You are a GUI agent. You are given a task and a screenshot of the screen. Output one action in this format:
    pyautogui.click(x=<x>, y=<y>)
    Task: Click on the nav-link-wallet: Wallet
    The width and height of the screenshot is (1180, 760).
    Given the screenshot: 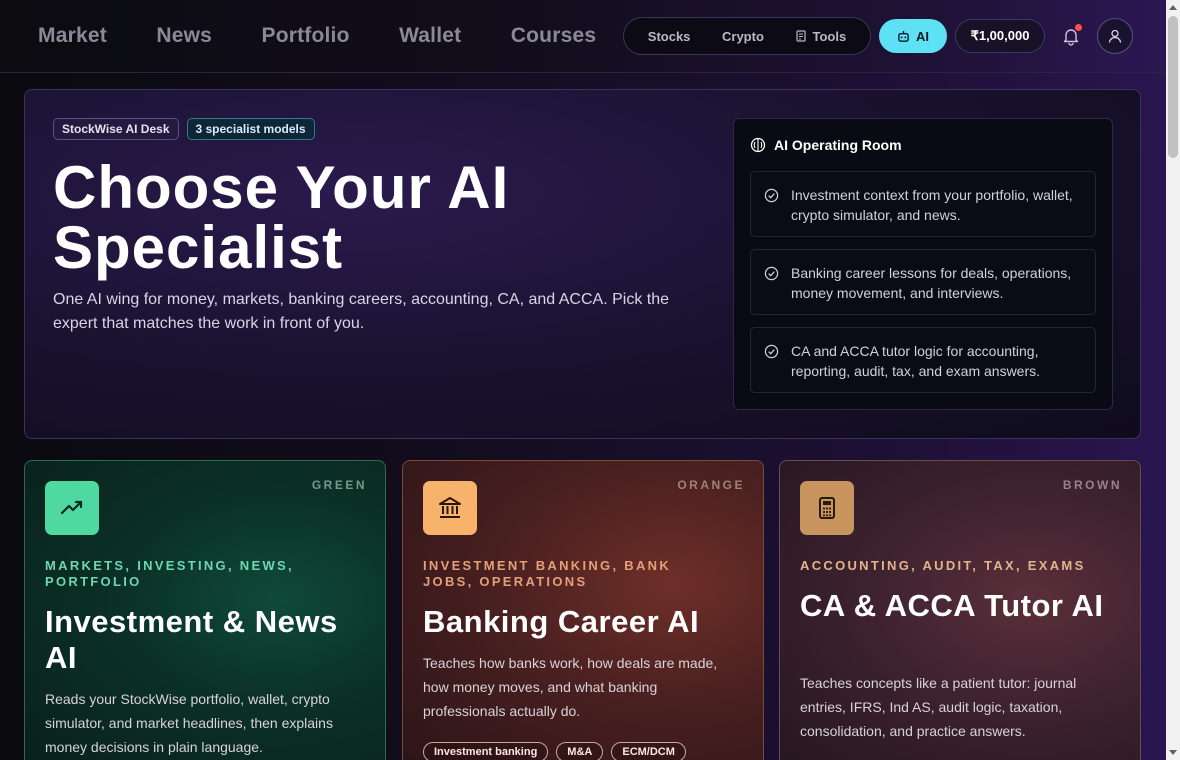 What is the action you would take?
    pyautogui.click(x=430, y=36)
    